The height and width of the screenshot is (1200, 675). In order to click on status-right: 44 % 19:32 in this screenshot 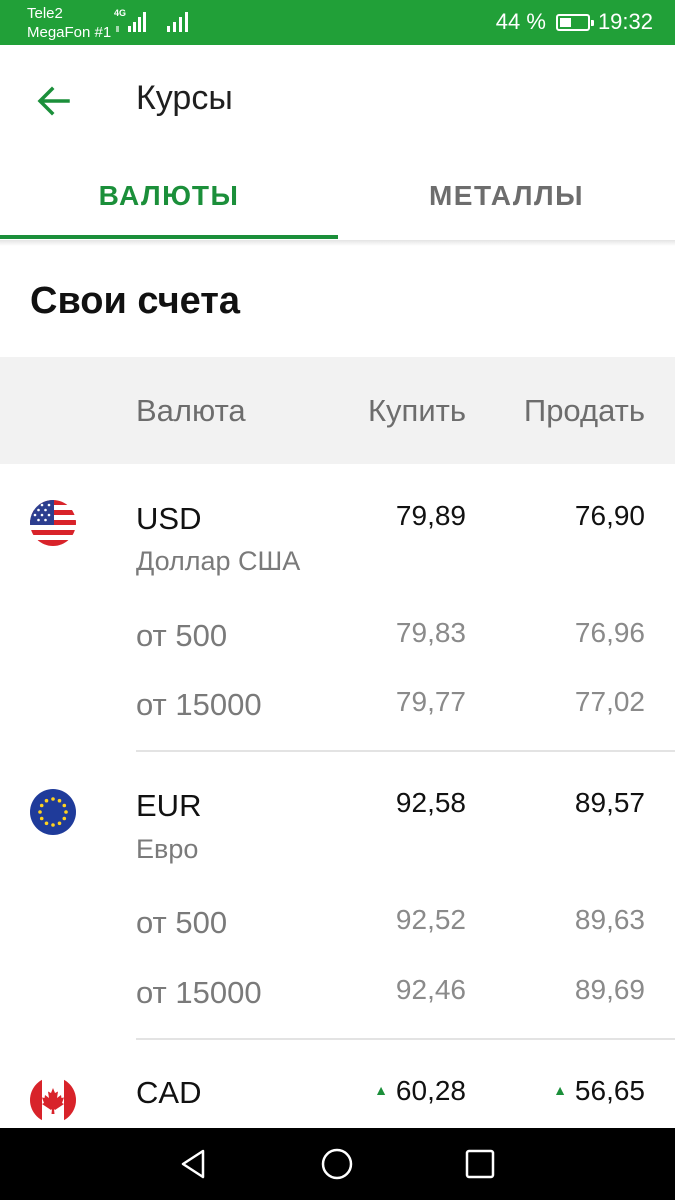, I will do `click(574, 22)`.